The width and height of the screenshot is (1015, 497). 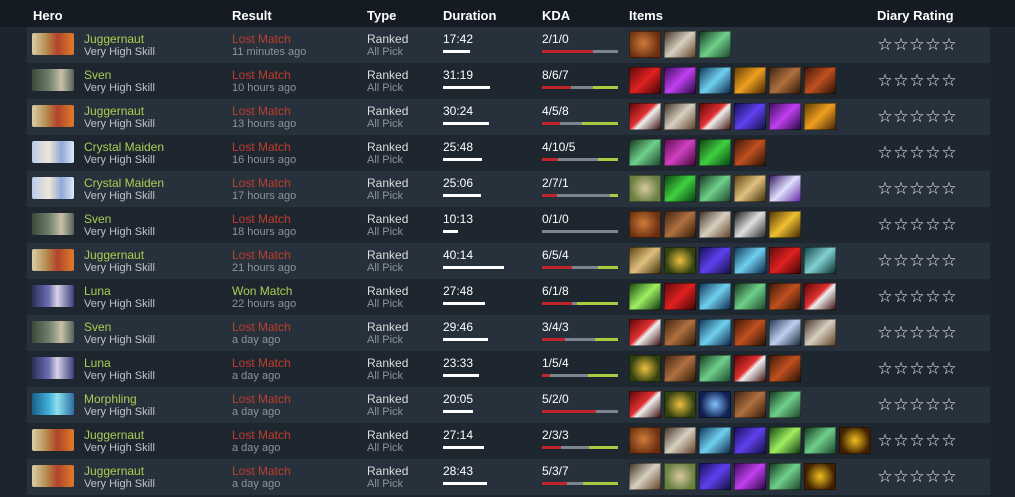 What do you see at coordinates (785, 332) in the screenshot?
I see `basher-icon` at bounding box center [785, 332].